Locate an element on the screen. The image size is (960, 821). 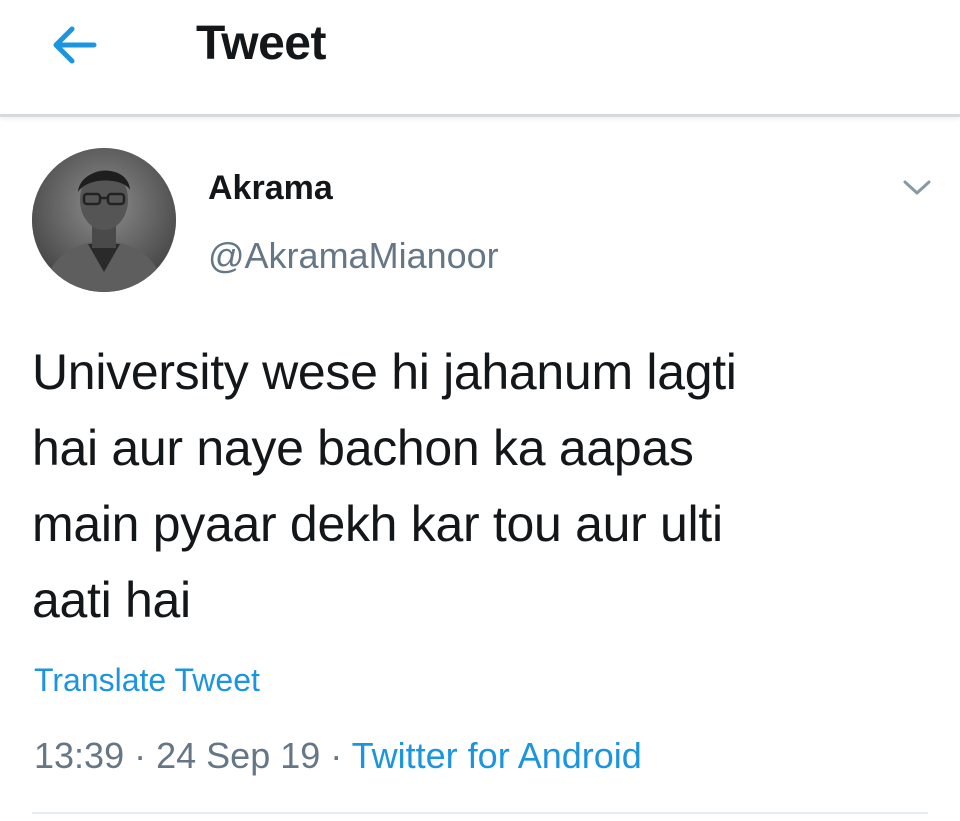
chevron-down-icon is located at coordinates (917, 187).